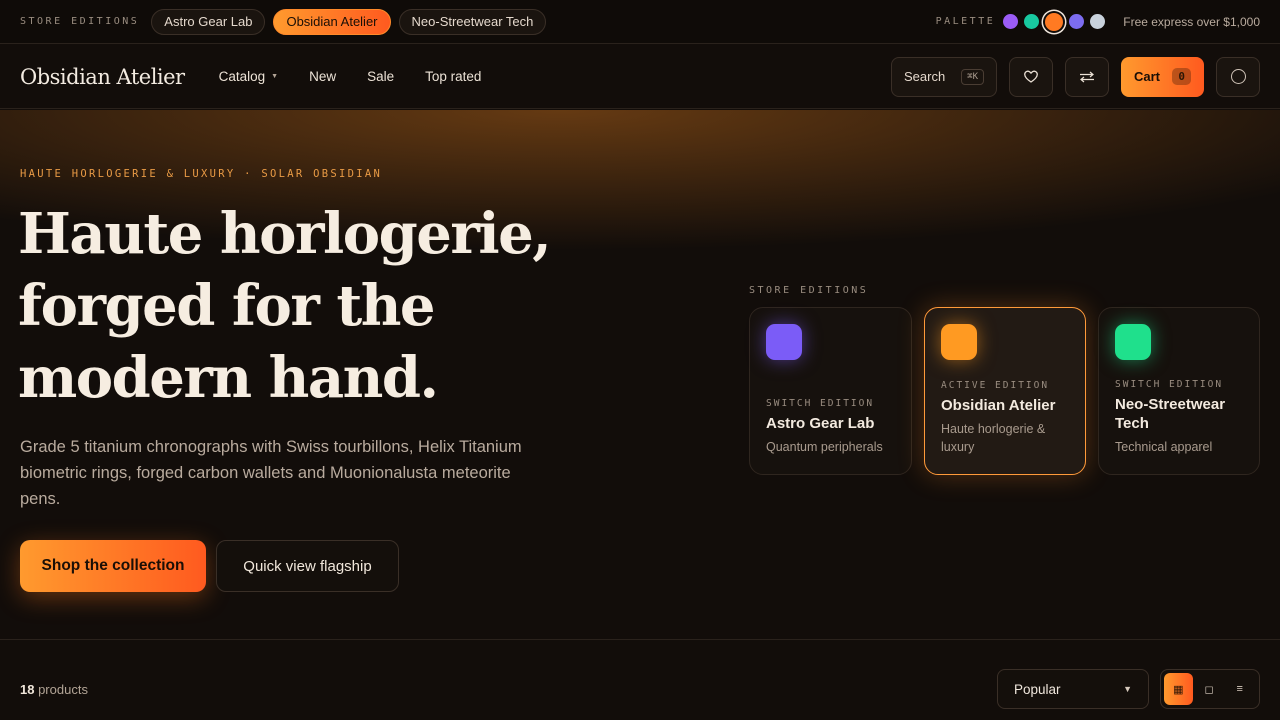 The width and height of the screenshot is (1280, 720). What do you see at coordinates (1178, 689) in the screenshot?
I see `grid-view-icon: ▦` at bounding box center [1178, 689].